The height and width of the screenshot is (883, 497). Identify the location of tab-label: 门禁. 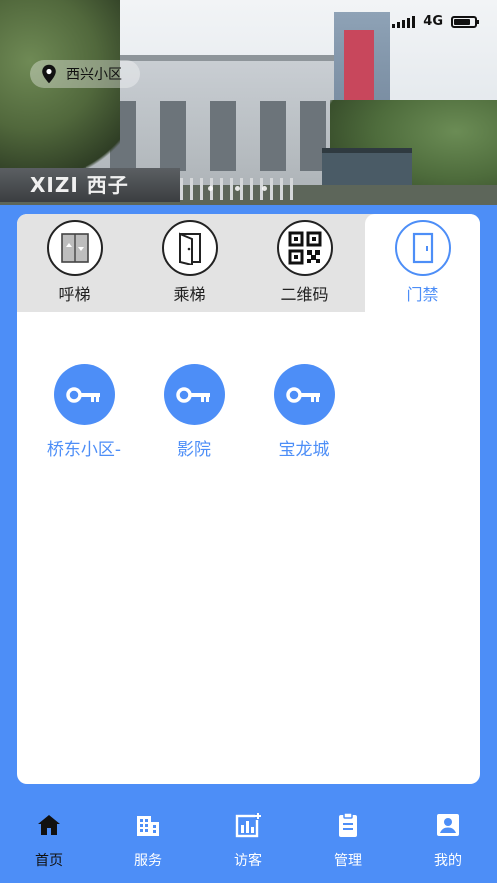
(422, 294).